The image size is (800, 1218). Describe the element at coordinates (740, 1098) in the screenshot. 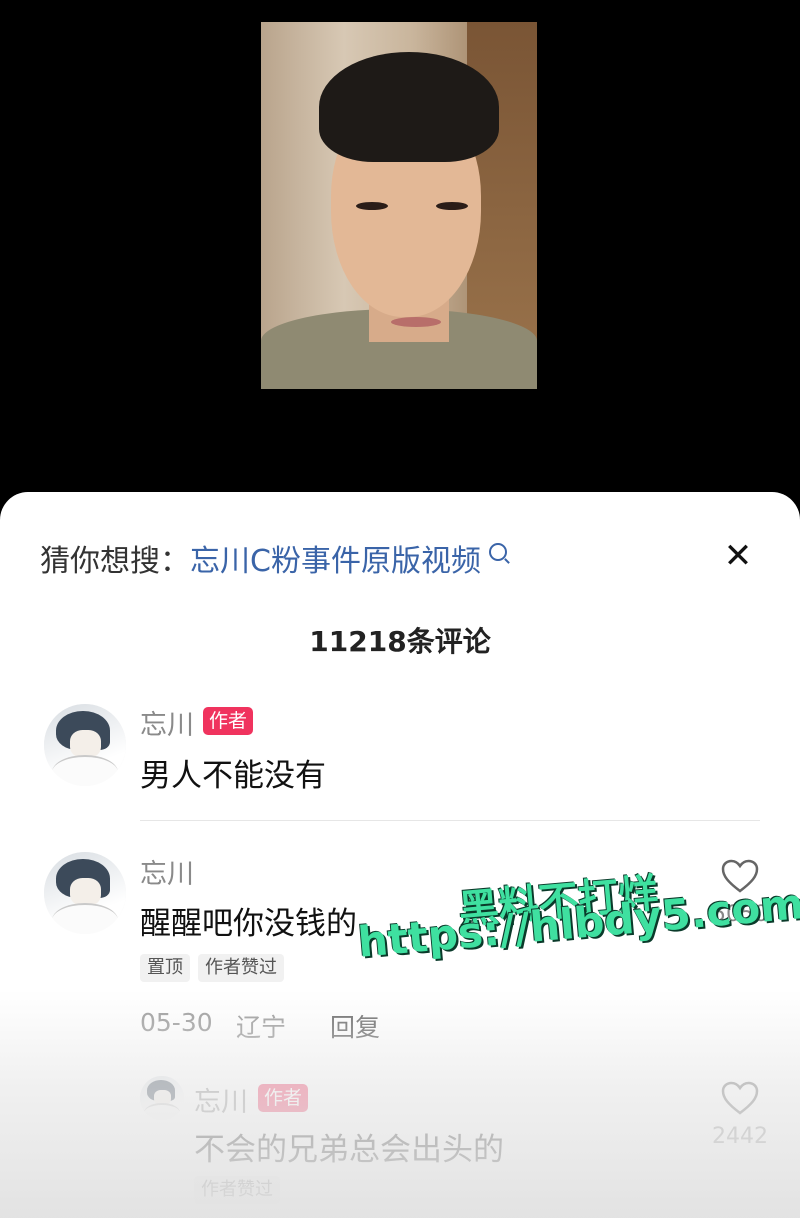

I see `heart-icon` at that location.